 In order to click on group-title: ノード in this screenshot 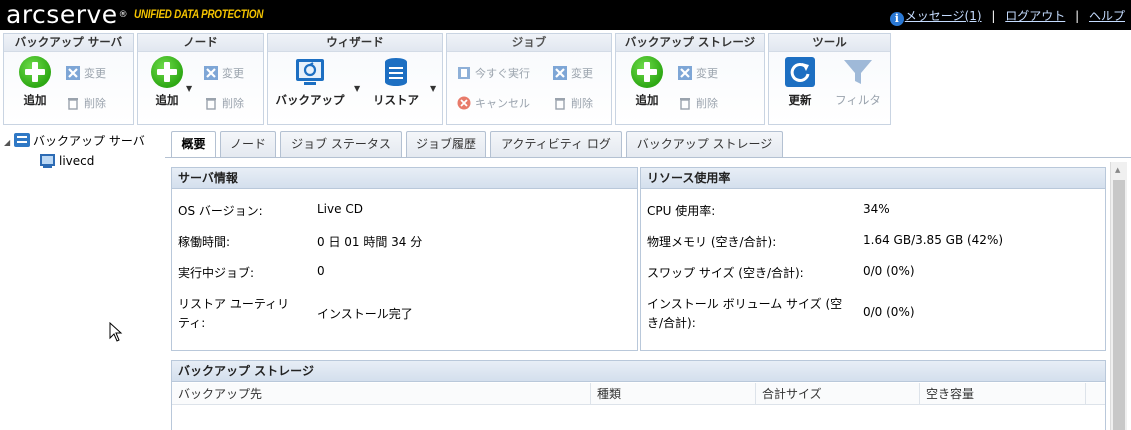, I will do `click(200, 43)`.